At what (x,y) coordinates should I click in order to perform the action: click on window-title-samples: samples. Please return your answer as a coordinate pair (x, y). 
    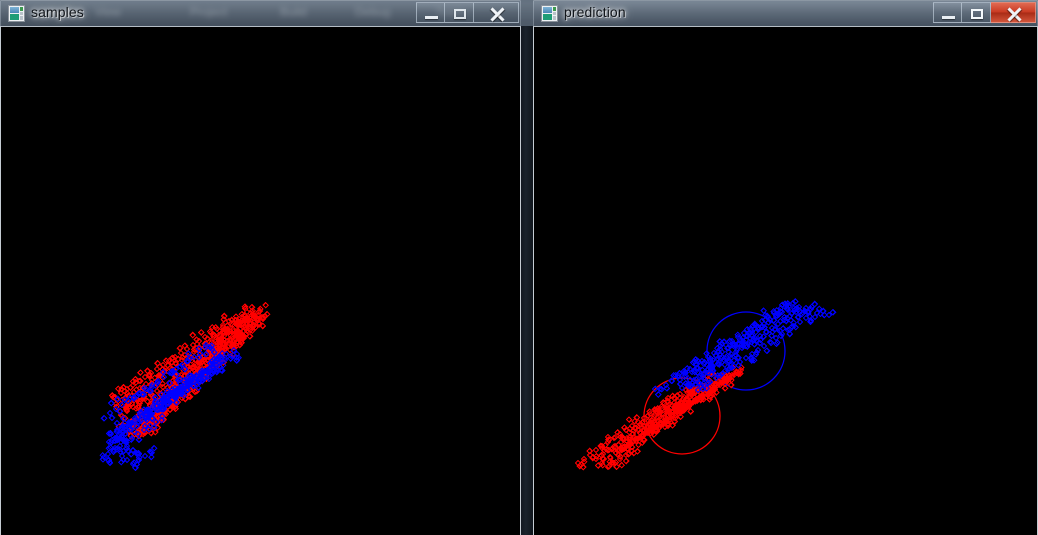
    Looking at the image, I should click on (57, 12).